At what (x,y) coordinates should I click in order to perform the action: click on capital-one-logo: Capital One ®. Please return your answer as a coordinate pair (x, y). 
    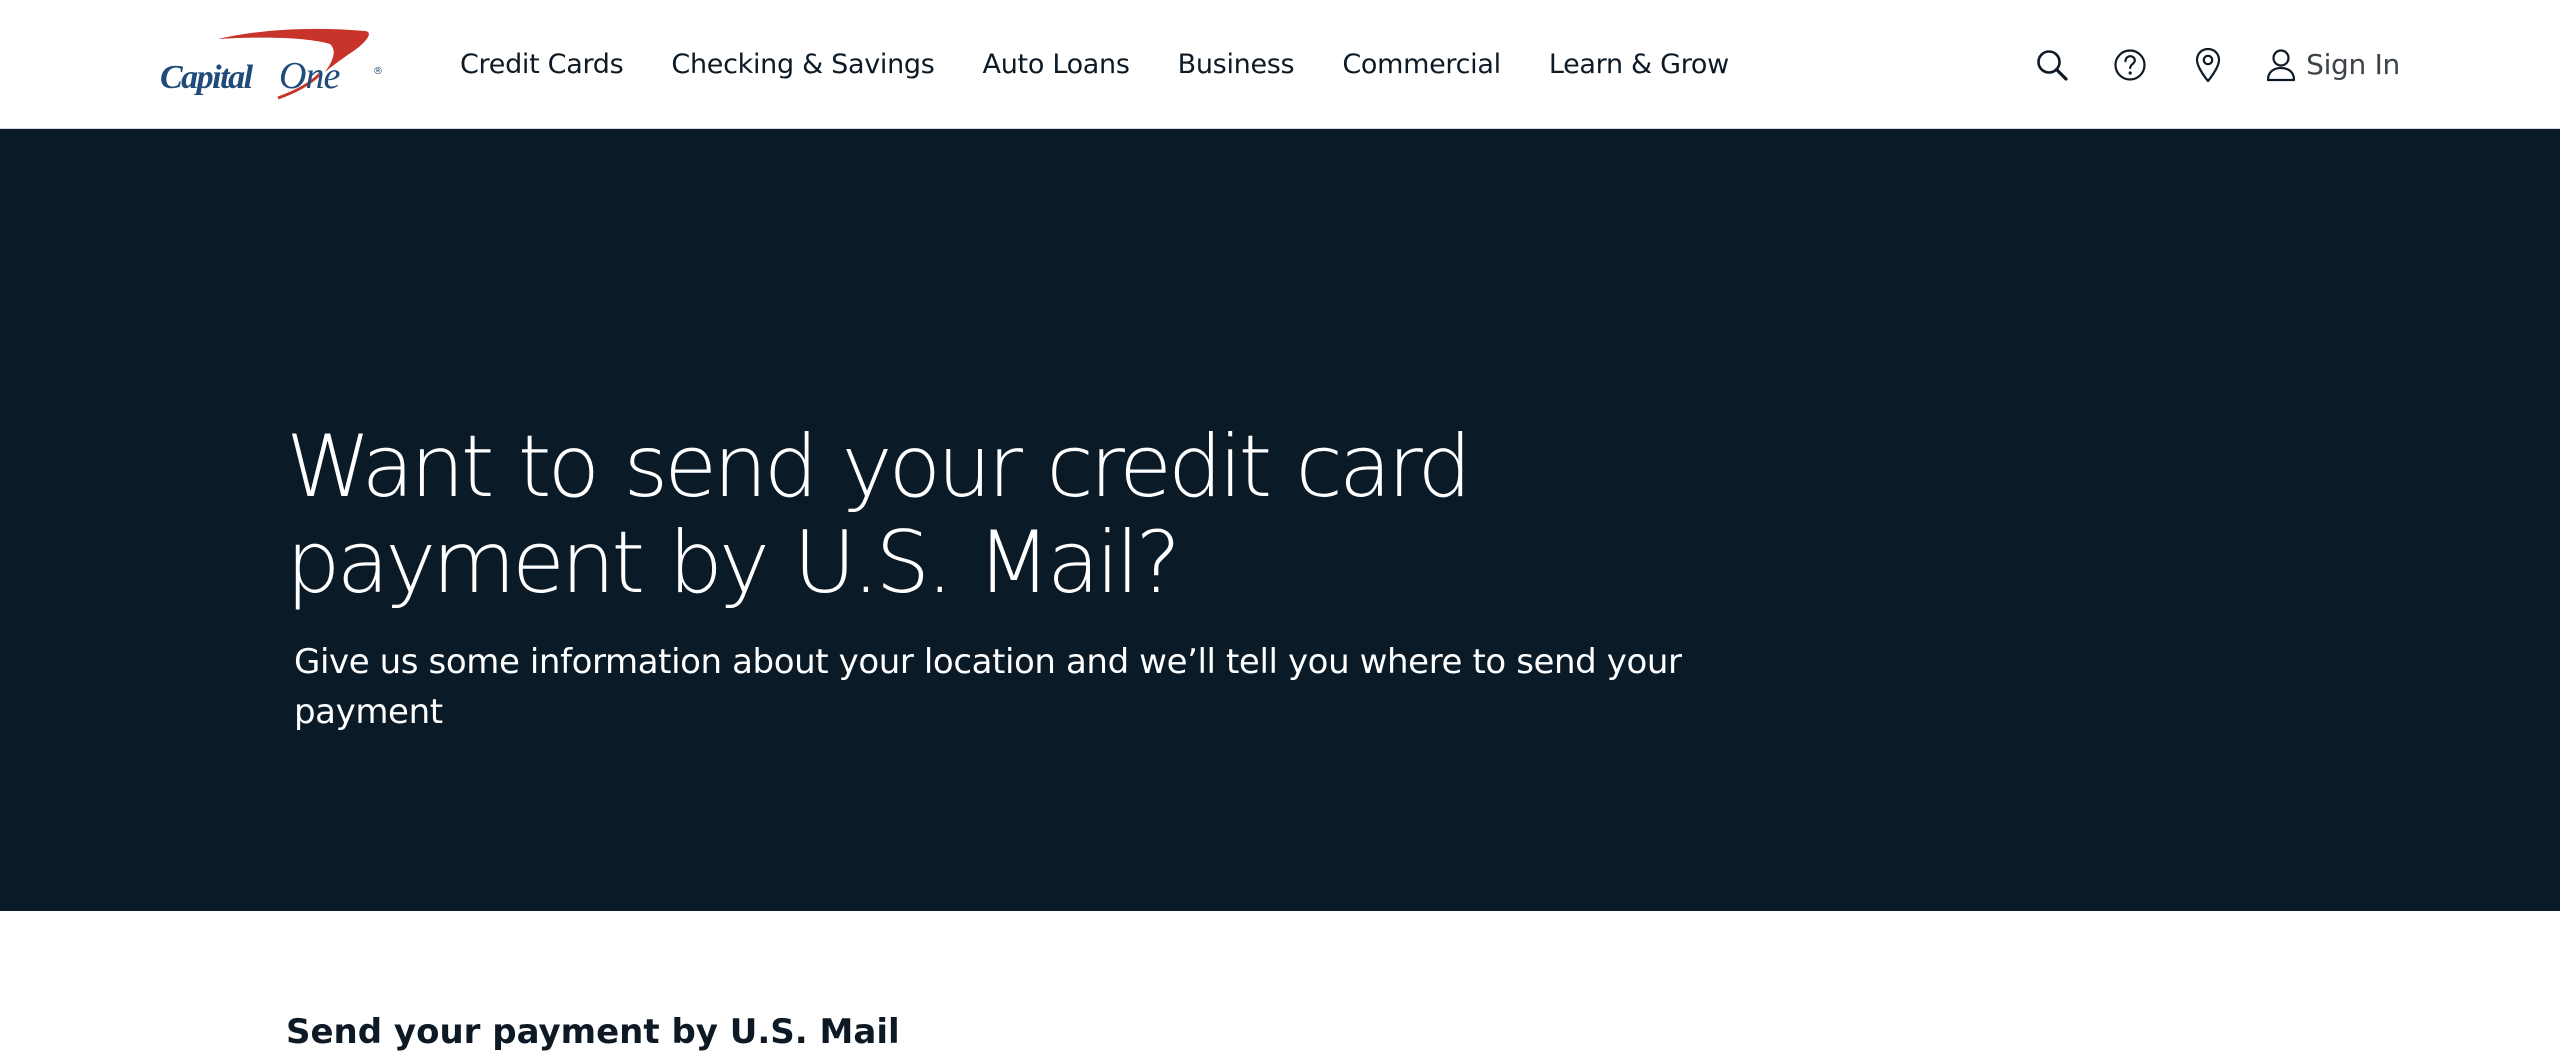
    Looking at the image, I should click on (272, 69).